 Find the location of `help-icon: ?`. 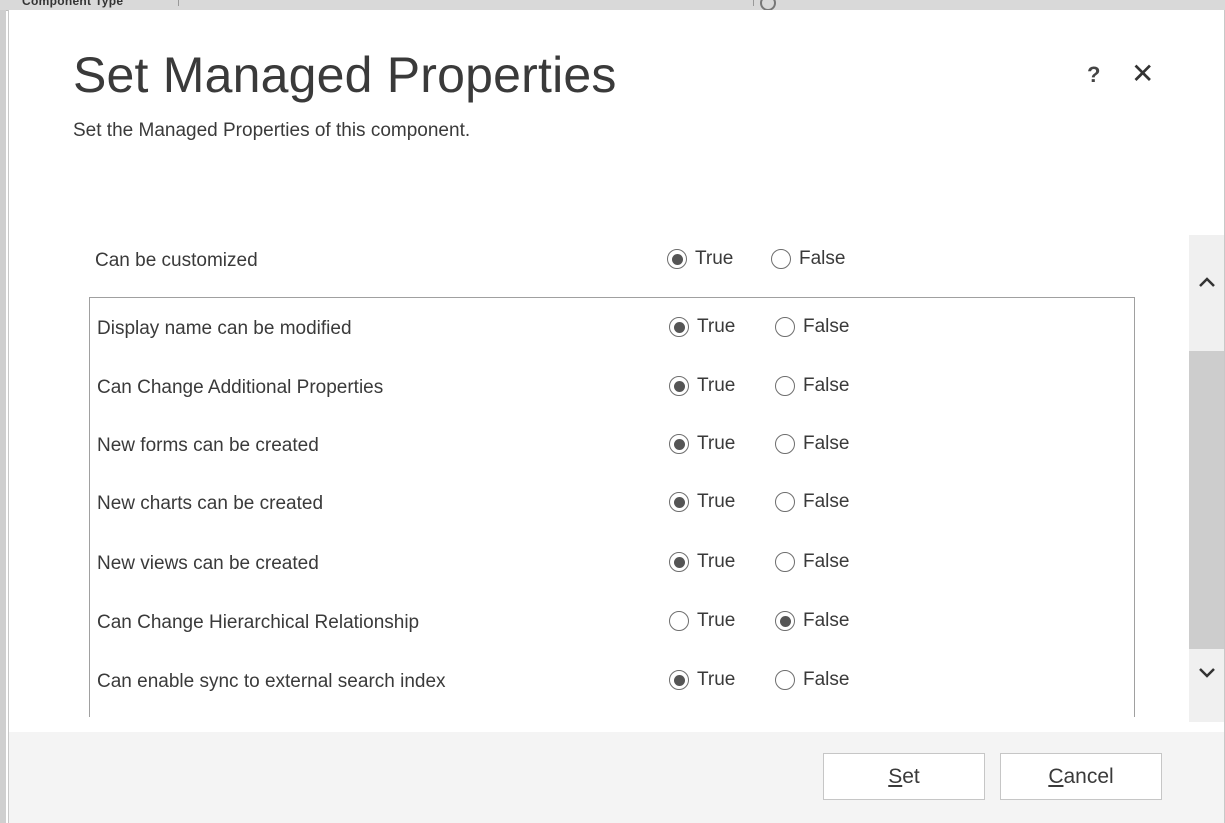

help-icon: ? is located at coordinates (1093, 75).